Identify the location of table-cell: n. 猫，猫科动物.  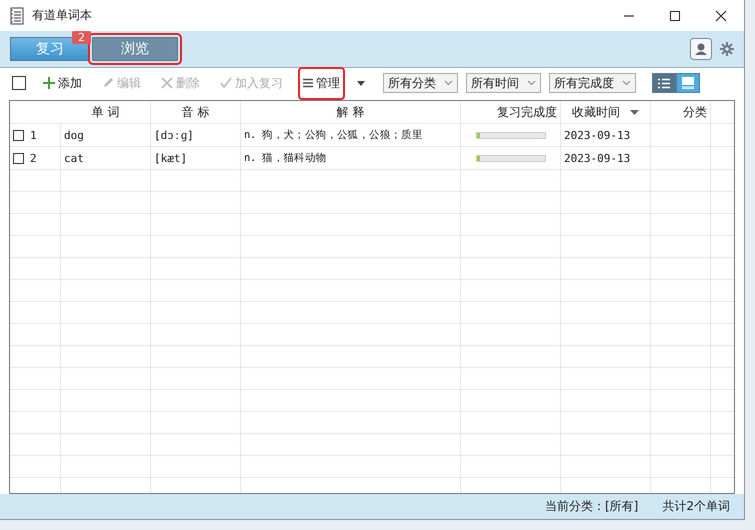
(285, 158).